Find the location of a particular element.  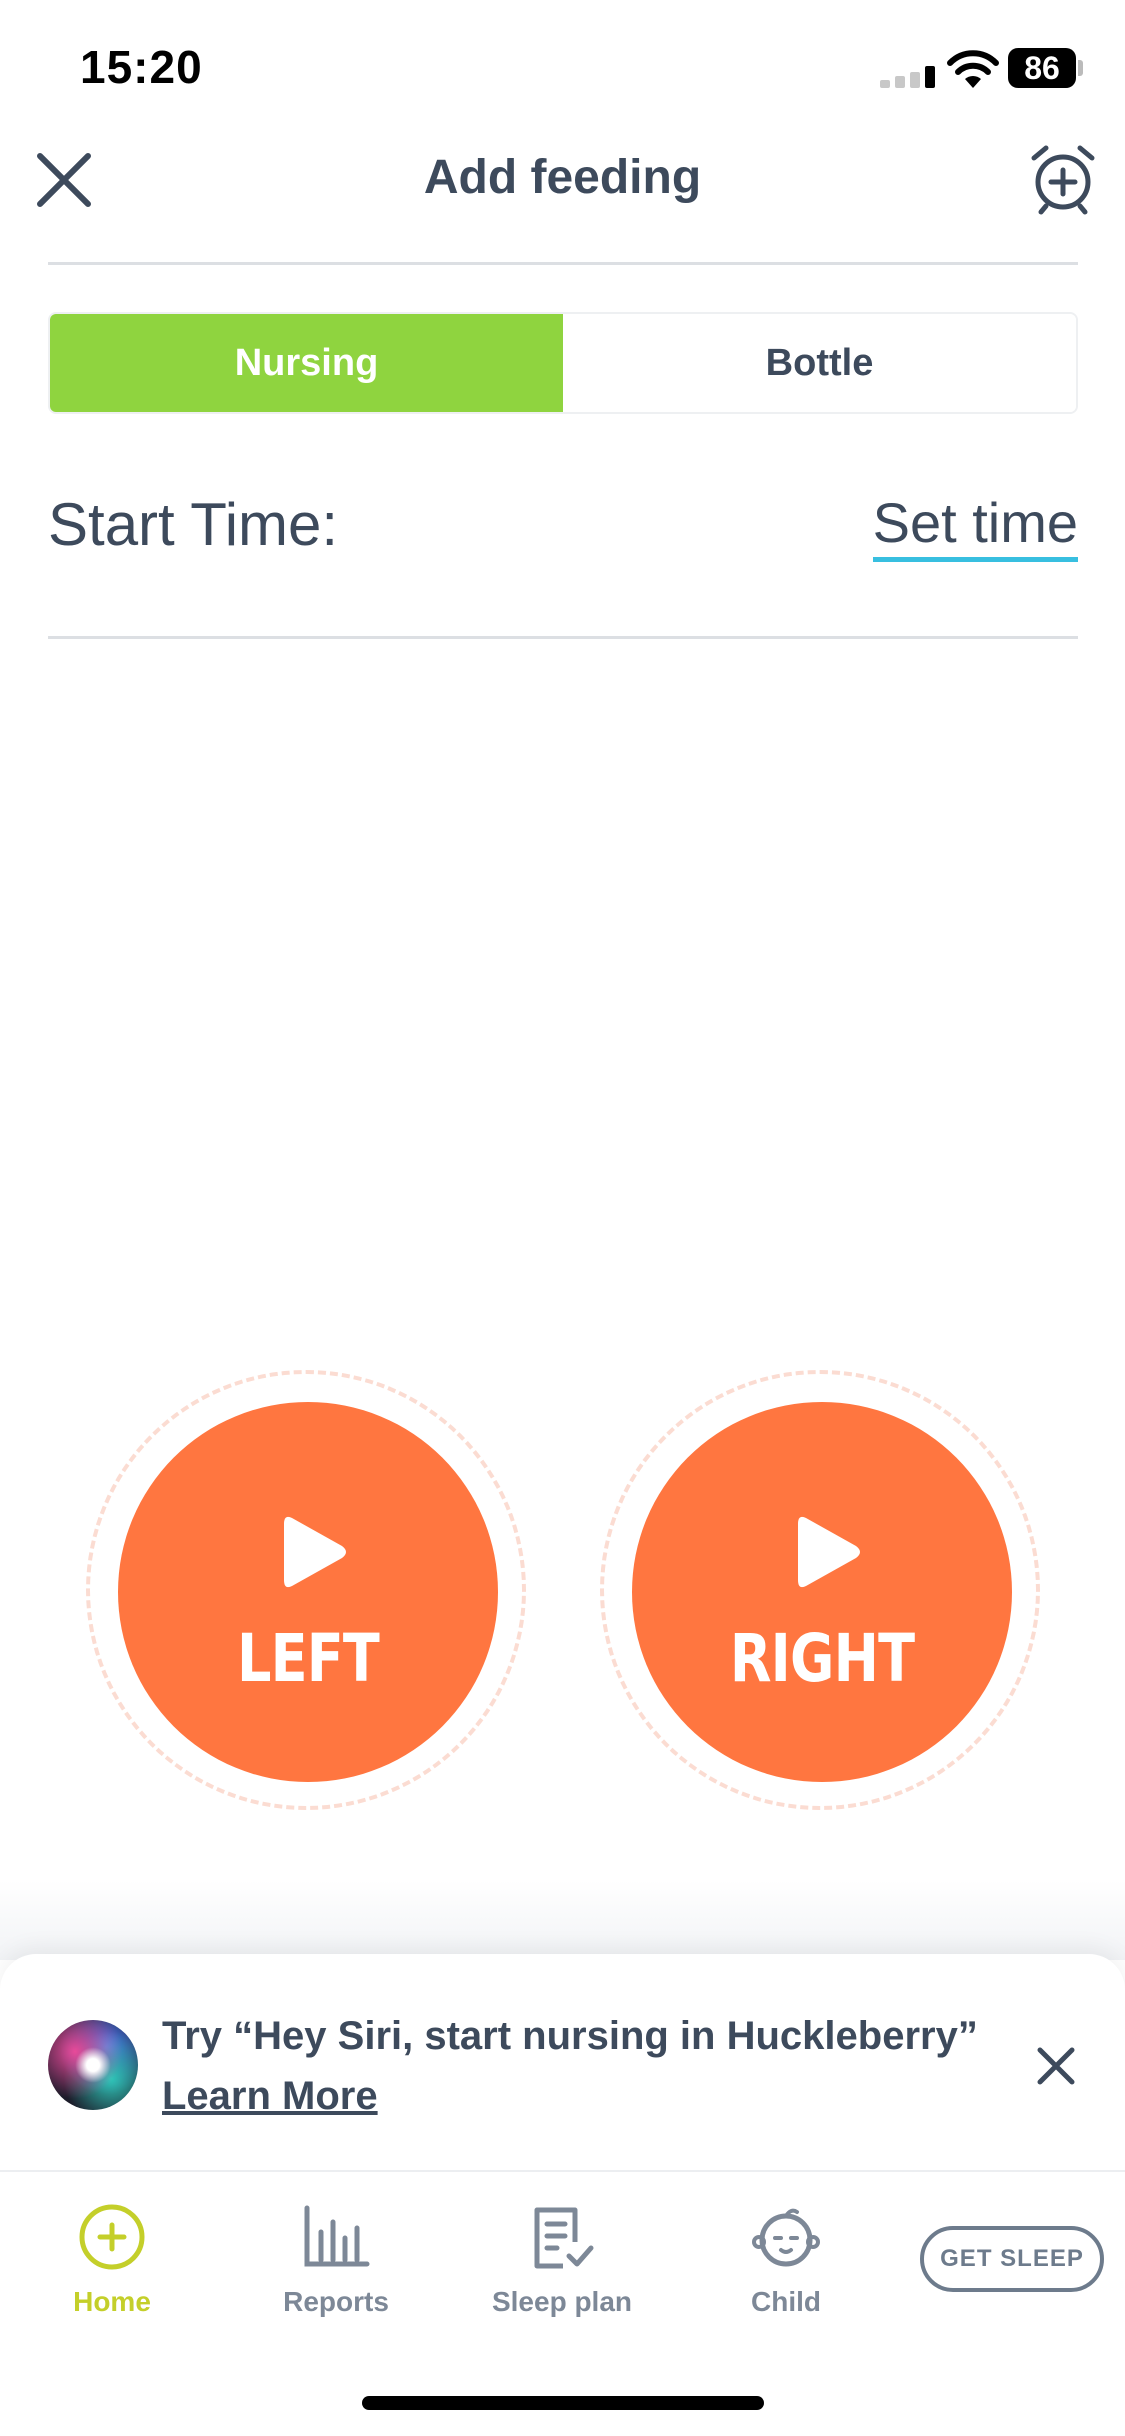

alarm-add-icon is located at coordinates (1063, 178).